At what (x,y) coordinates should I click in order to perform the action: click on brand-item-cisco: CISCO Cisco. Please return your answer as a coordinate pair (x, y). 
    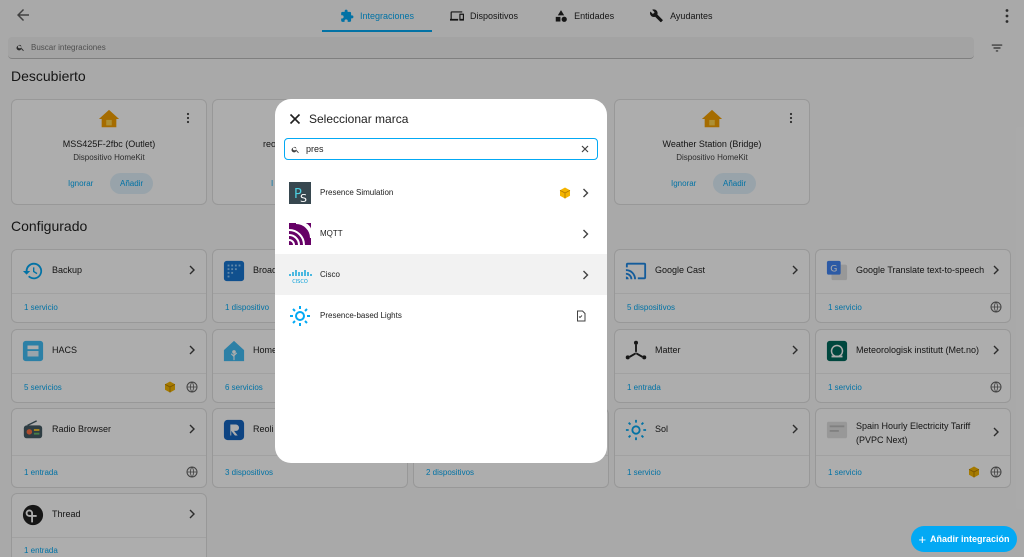
    Looking at the image, I should click on (441, 274).